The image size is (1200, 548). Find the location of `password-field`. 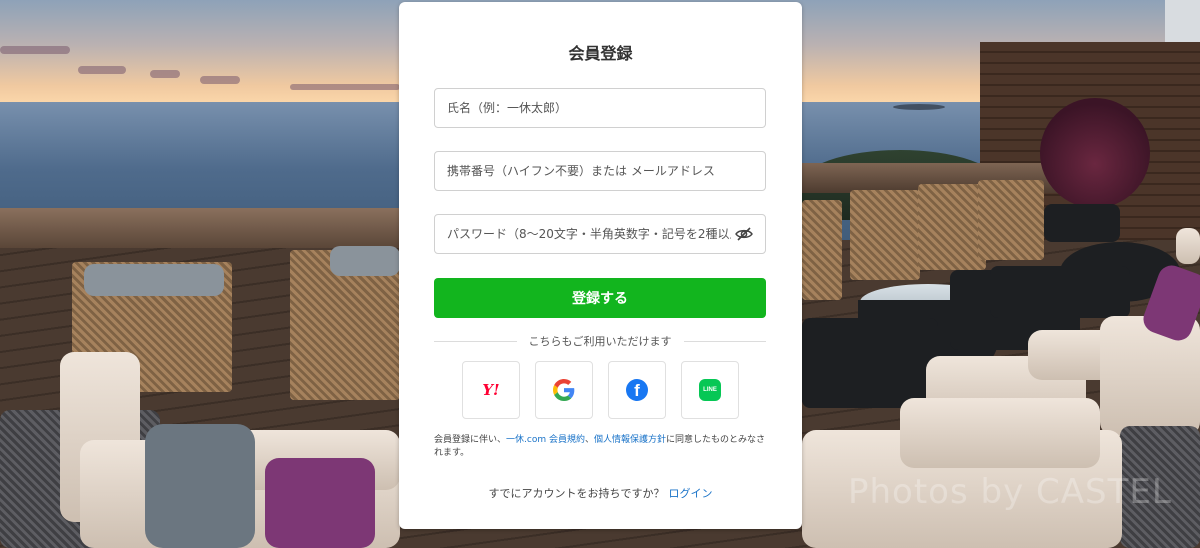

password-field is located at coordinates (600, 234).